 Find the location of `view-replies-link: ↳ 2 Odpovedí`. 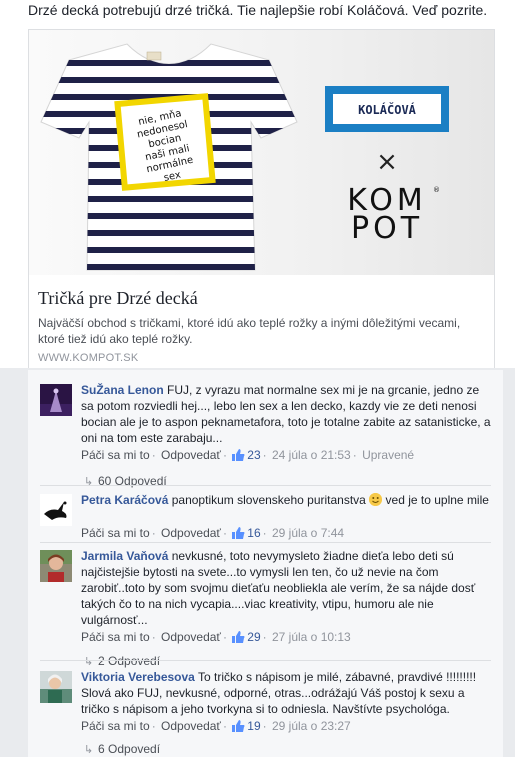

view-replies-link: ↳ 2 Odpovedí is located at coordinates (122, 661).